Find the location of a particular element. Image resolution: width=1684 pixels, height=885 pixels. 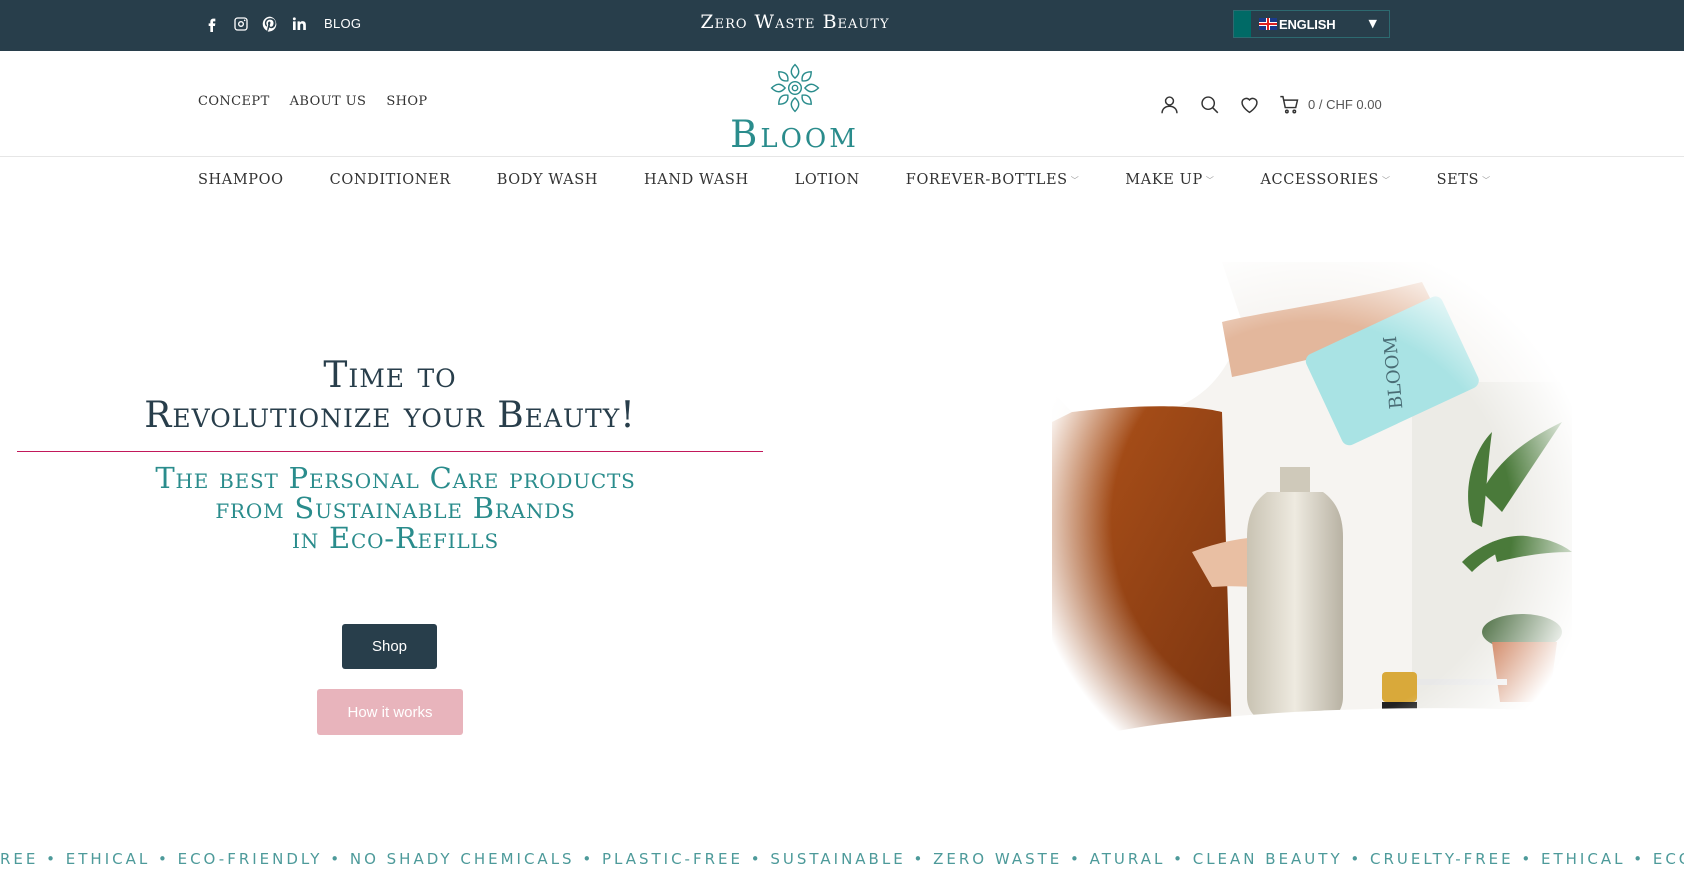

language-label: ENGLISH is located at coordinates (1307, 24).